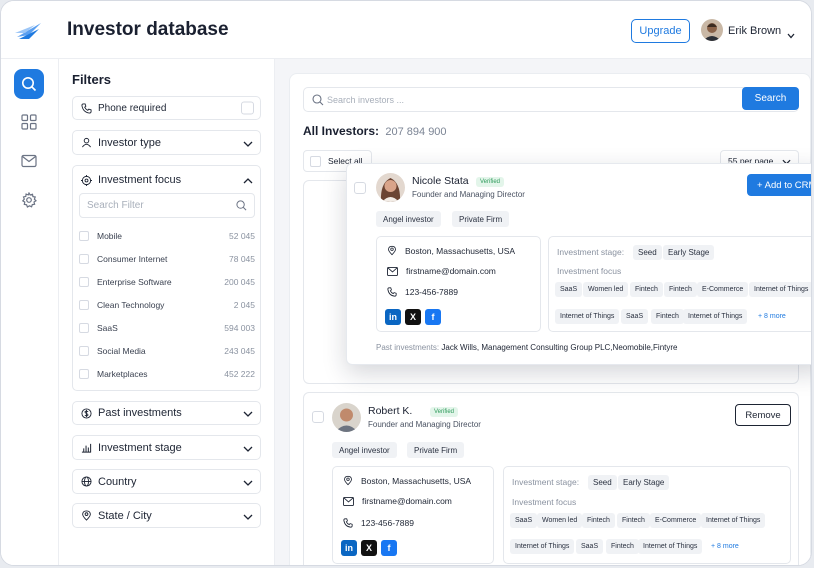  I want to click on investor-name: Robert K., so click(390, 411).